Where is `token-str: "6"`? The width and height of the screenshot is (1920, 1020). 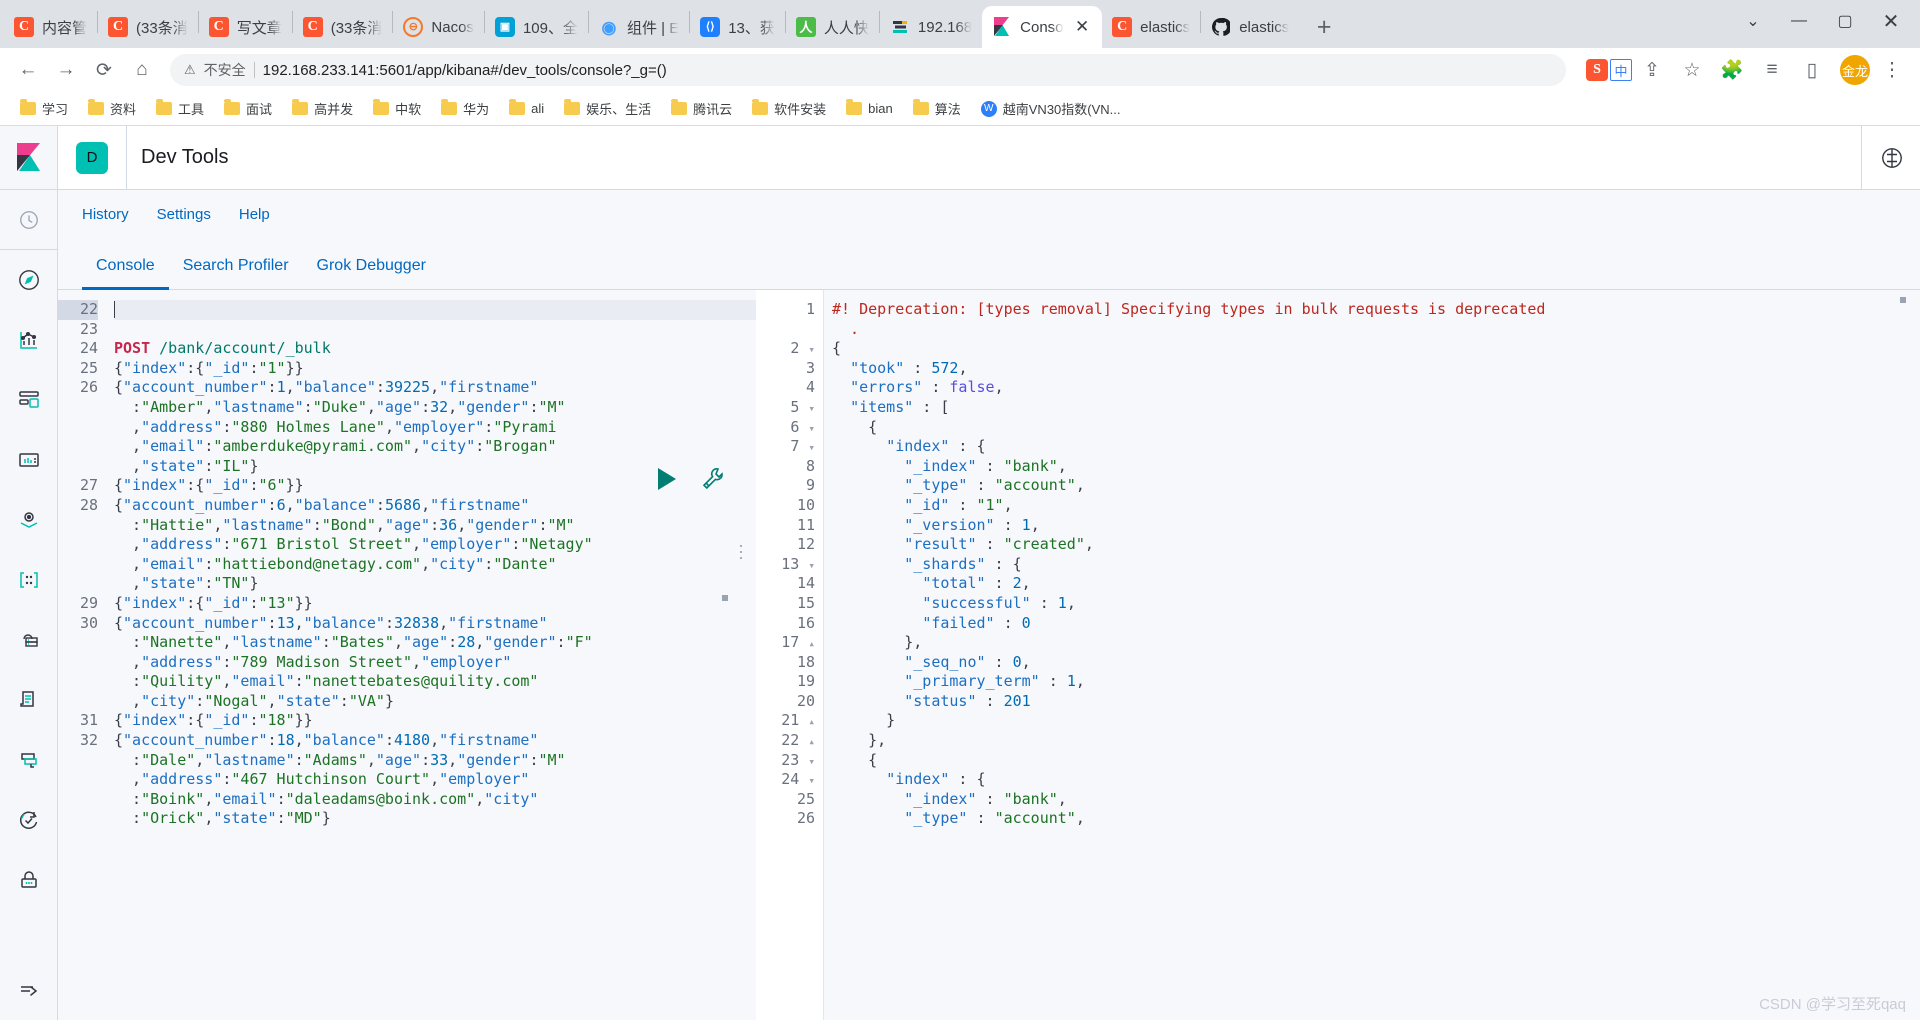
token-str: "6" is located at coordinates (272, 485).